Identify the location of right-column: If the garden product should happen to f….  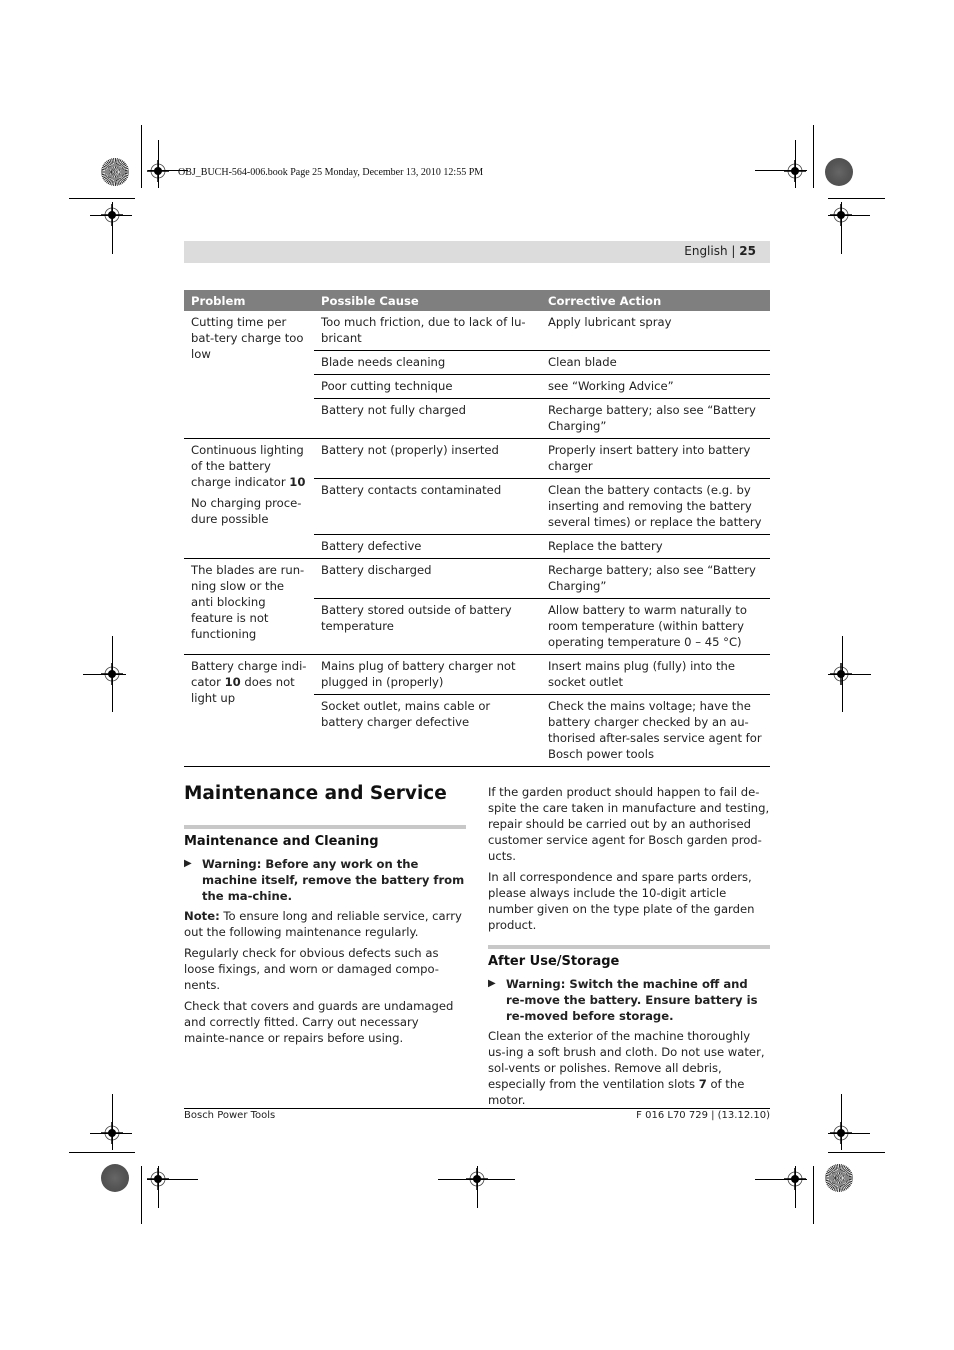
(629, 948).